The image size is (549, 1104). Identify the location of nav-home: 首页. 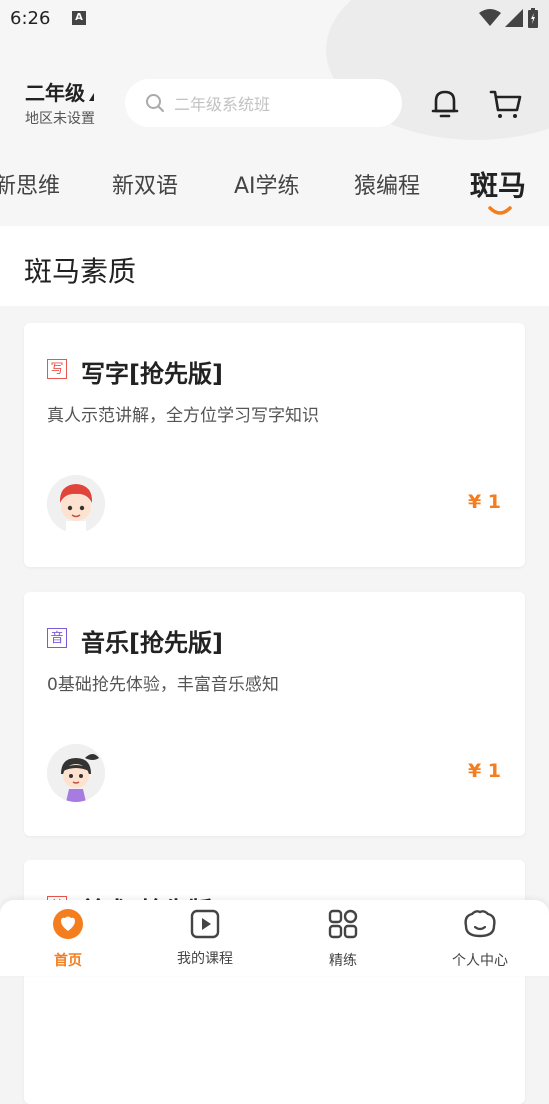
(68, 938).